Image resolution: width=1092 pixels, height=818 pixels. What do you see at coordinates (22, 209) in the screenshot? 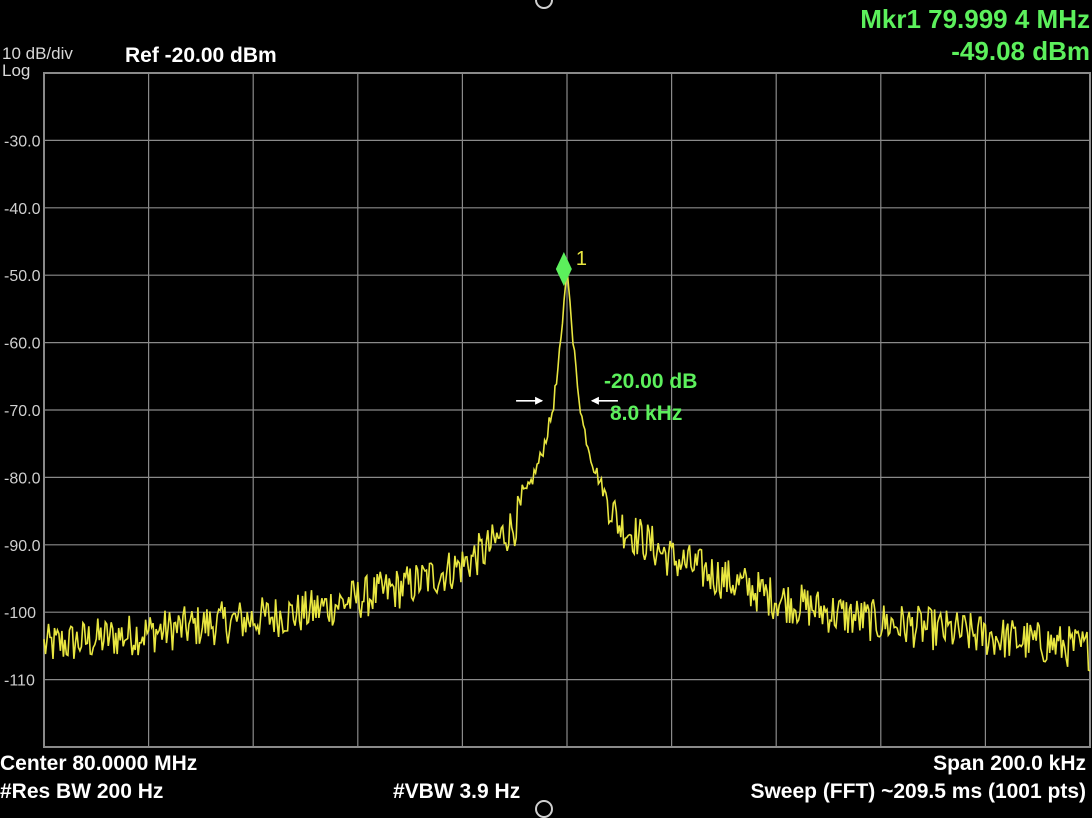
I see `y-tick-label: -40.0` at bounding box center [22, 209].